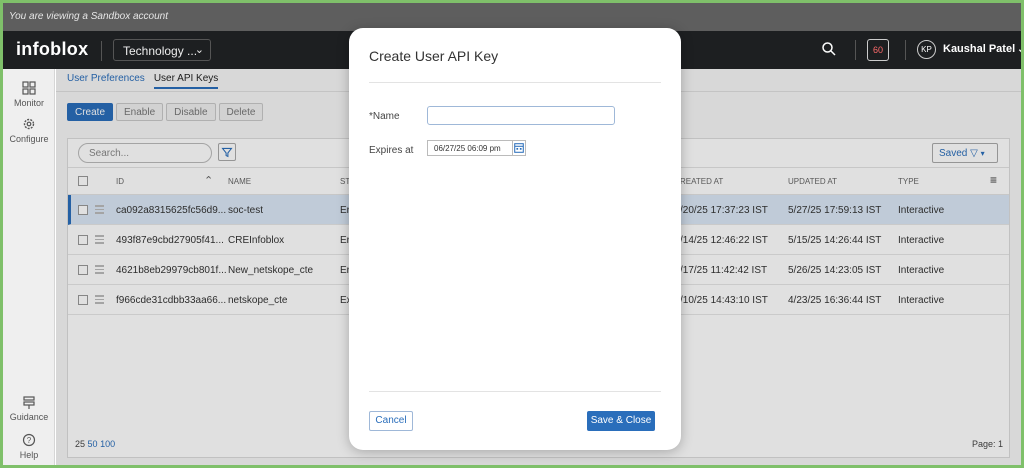 The width and height of the screenshot is (1024, 468). What do you see at coordinates (391, 150) in the screenshot?
I see `expires-label: Expires at` at bounding box center [391, 150].